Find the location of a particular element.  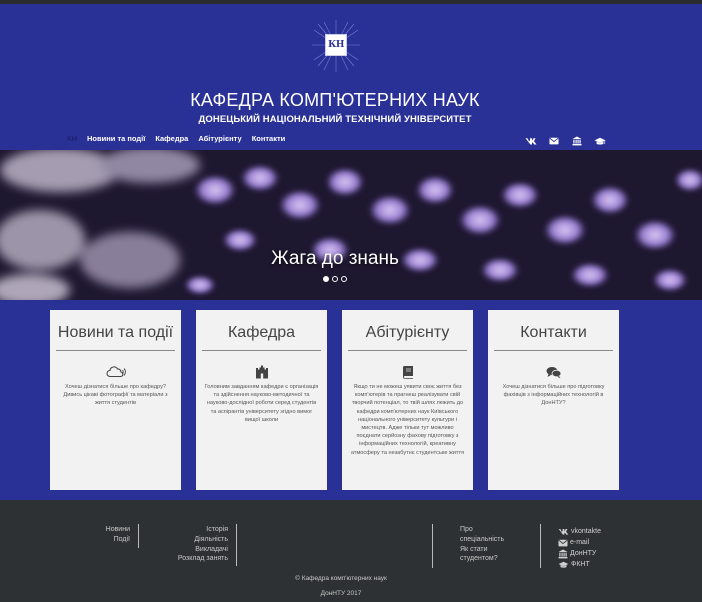

comments-icon is located at coordinates (554, 372).